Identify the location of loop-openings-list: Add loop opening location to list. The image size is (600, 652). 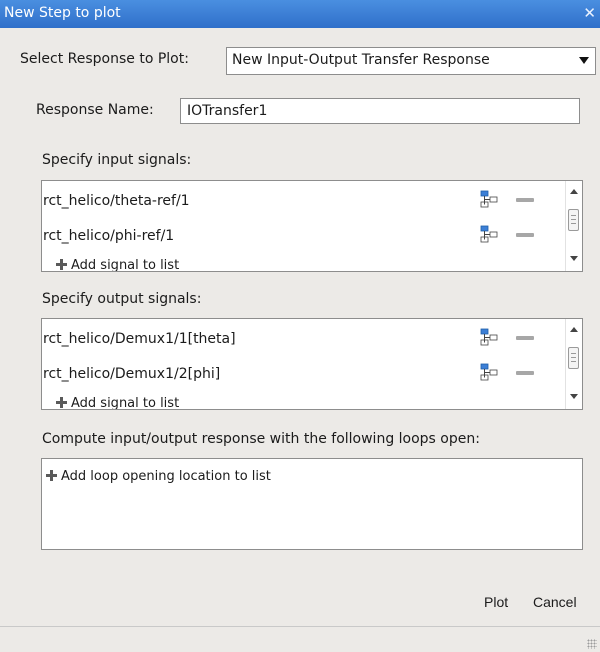
(312, 504).